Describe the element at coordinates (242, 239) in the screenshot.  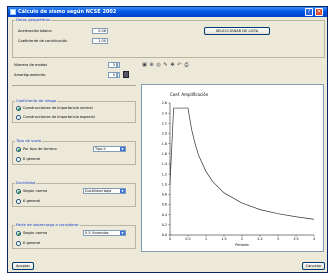
I see `x-tick-label: 2` at that location.